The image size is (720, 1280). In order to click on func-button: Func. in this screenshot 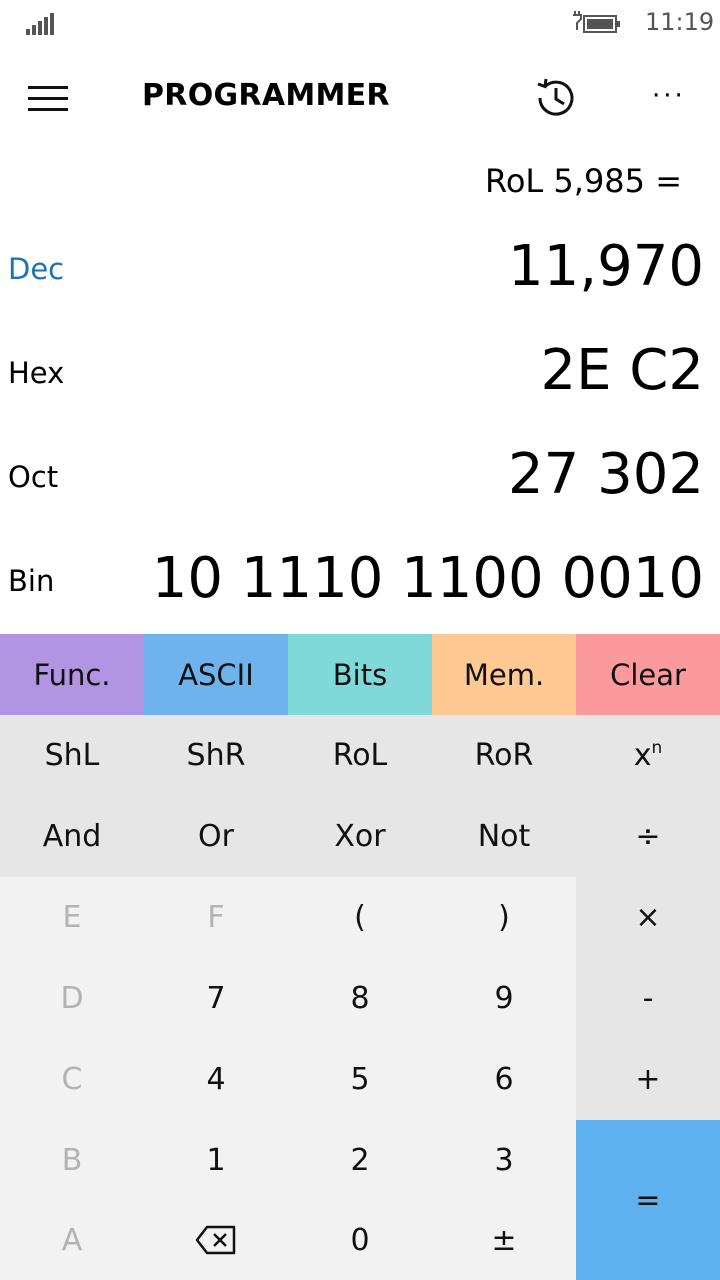, I will do `click(72, 674)`.